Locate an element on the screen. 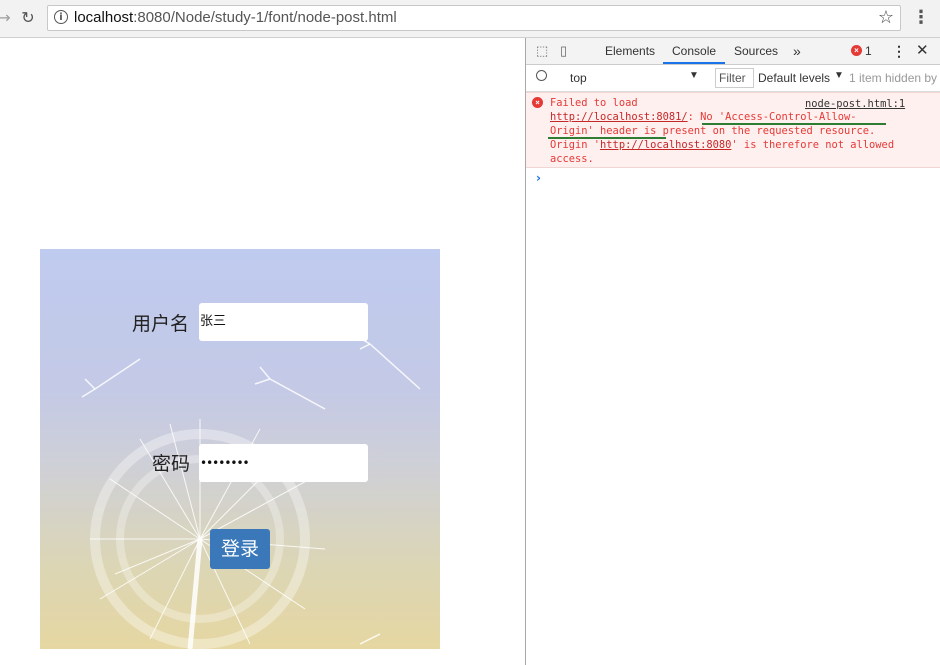 Image resolution: width=940 pixels, height=665 pixels. context-selector: top is located at coordinates (578, 78).